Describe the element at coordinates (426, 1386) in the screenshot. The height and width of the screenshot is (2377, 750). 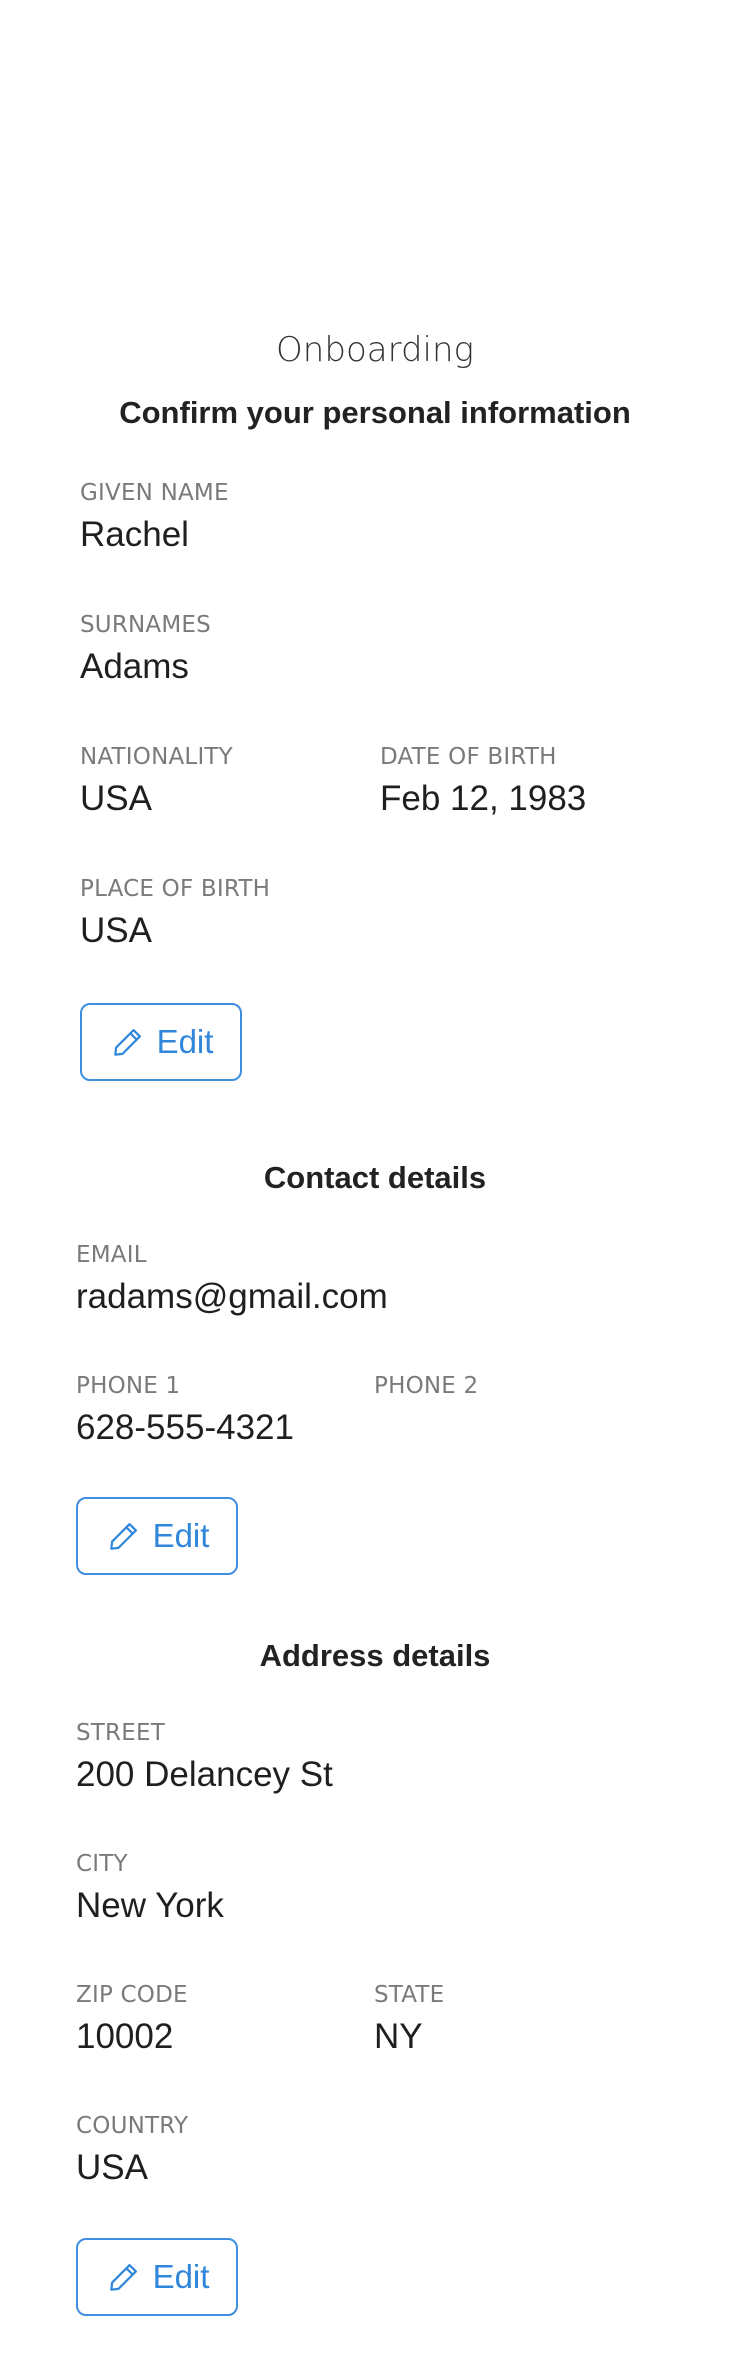
I see `phone2-label: PHONE 2` at that location.